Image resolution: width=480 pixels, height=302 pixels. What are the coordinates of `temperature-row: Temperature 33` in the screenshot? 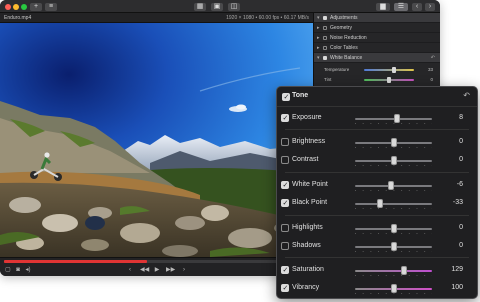 It's located at (378, 70).